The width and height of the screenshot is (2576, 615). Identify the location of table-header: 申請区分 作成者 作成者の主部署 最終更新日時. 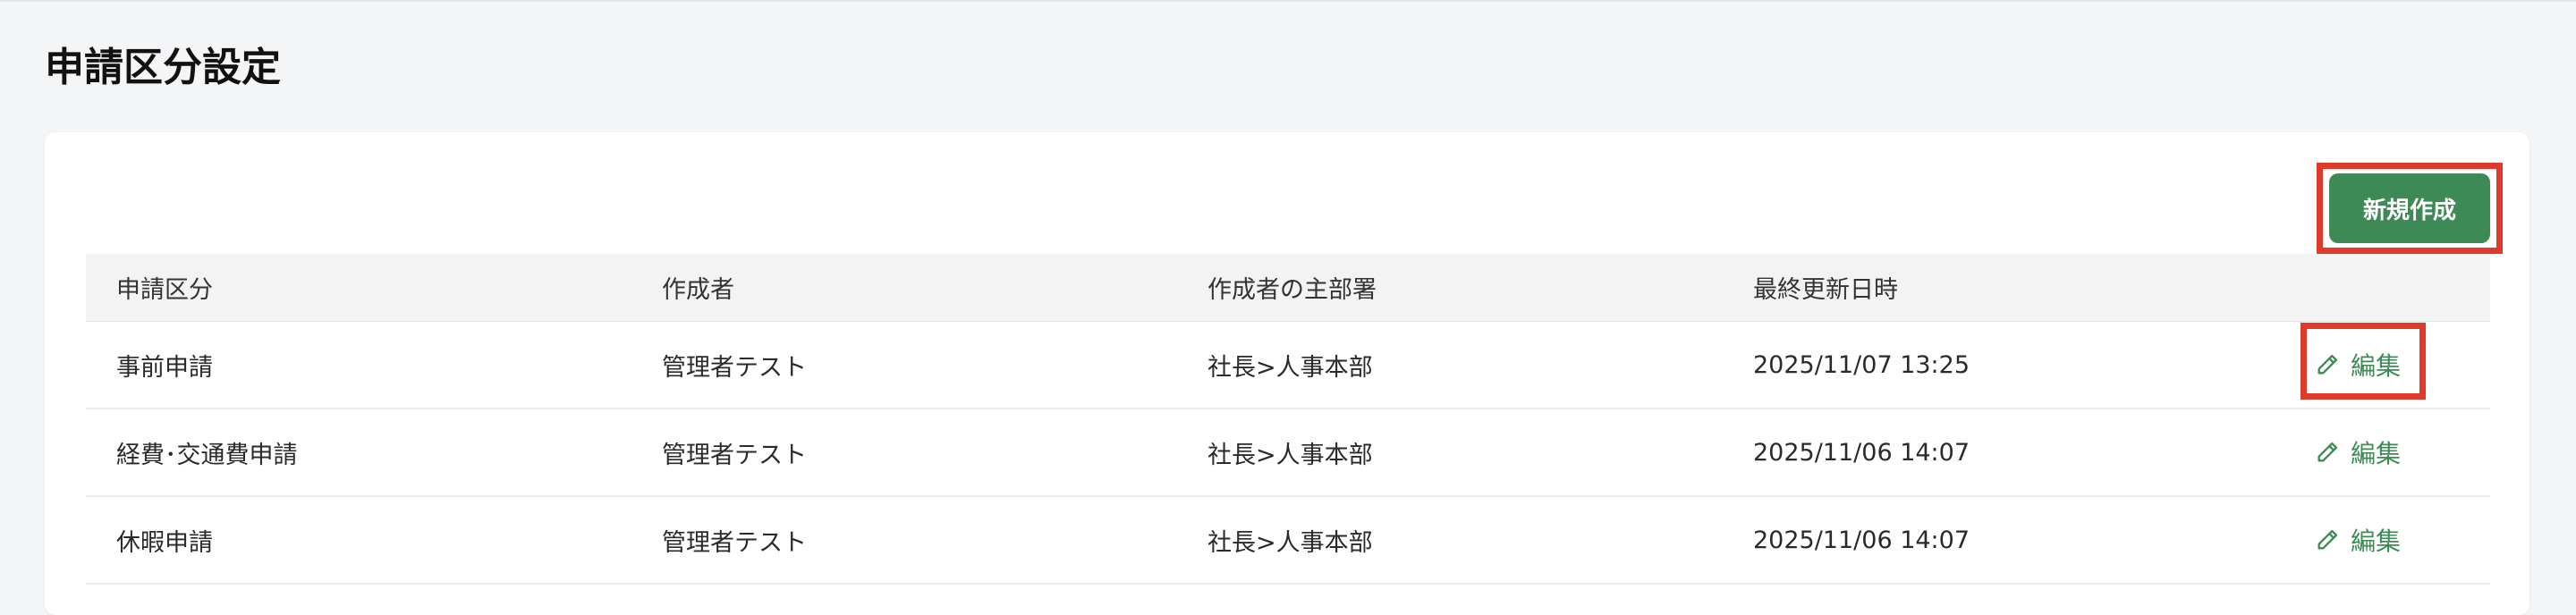
(1288, 288).